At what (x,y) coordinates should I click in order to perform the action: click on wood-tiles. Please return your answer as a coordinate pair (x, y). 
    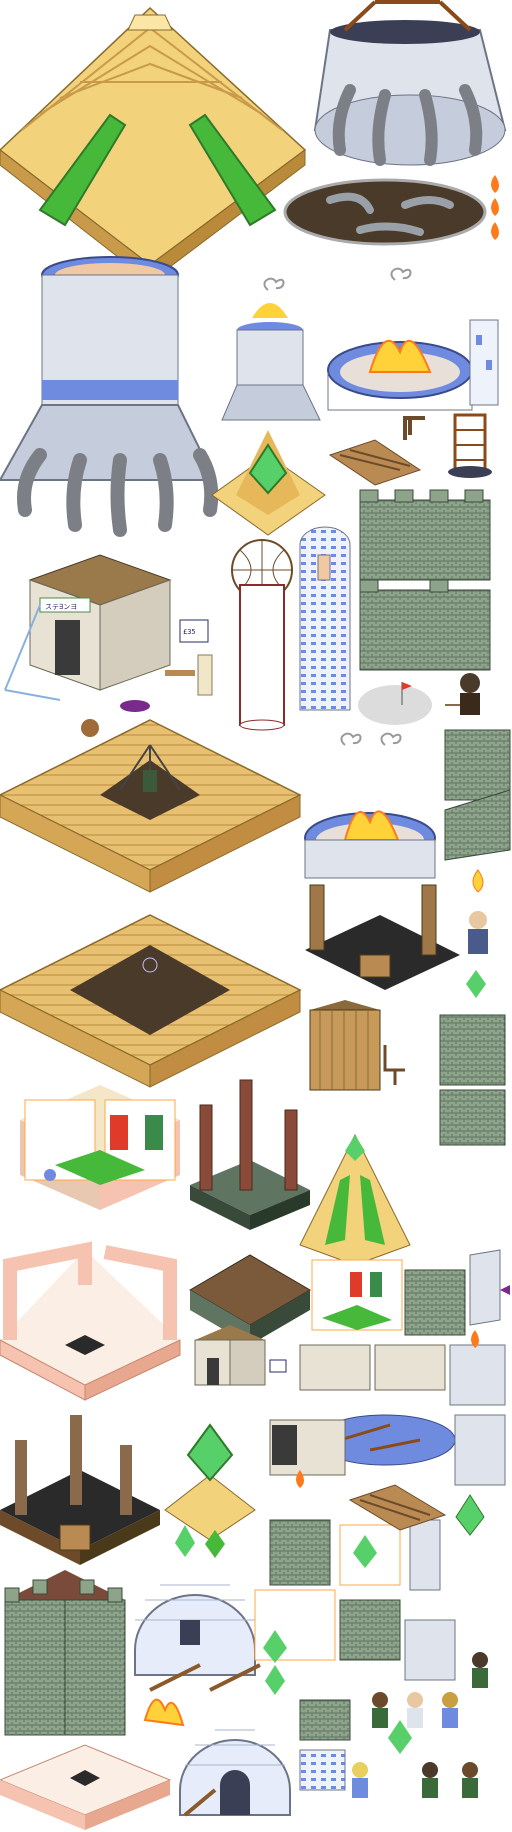
    Looking at the image, I should click on (250, 1299).